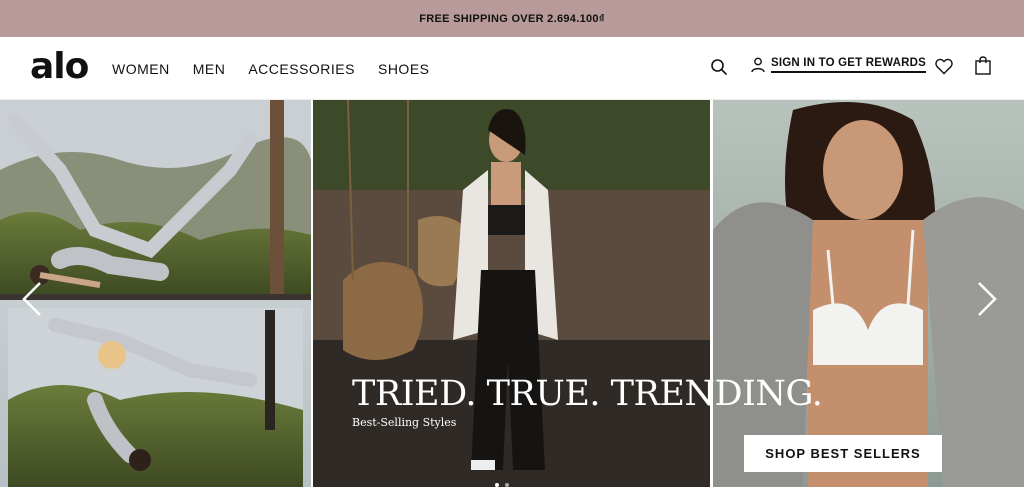  I want to click on promo-bar: FREE SHIPPING OVER 2.694.100₫, so click(512, 18).